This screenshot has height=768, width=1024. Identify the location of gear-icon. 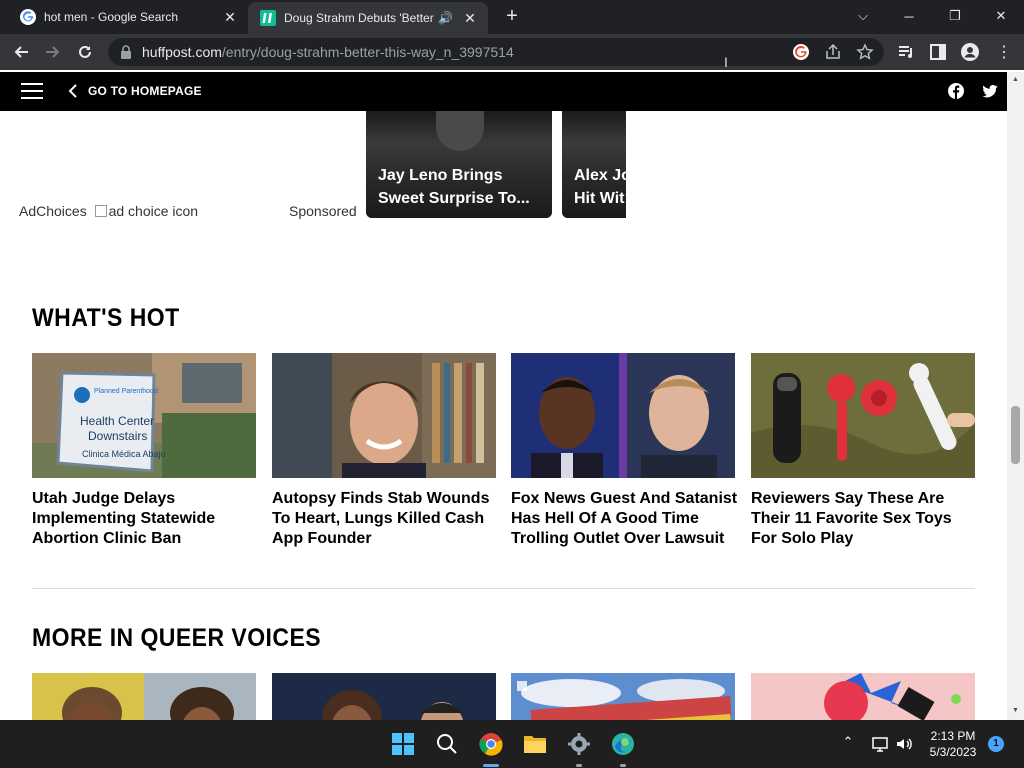
(579, 744).